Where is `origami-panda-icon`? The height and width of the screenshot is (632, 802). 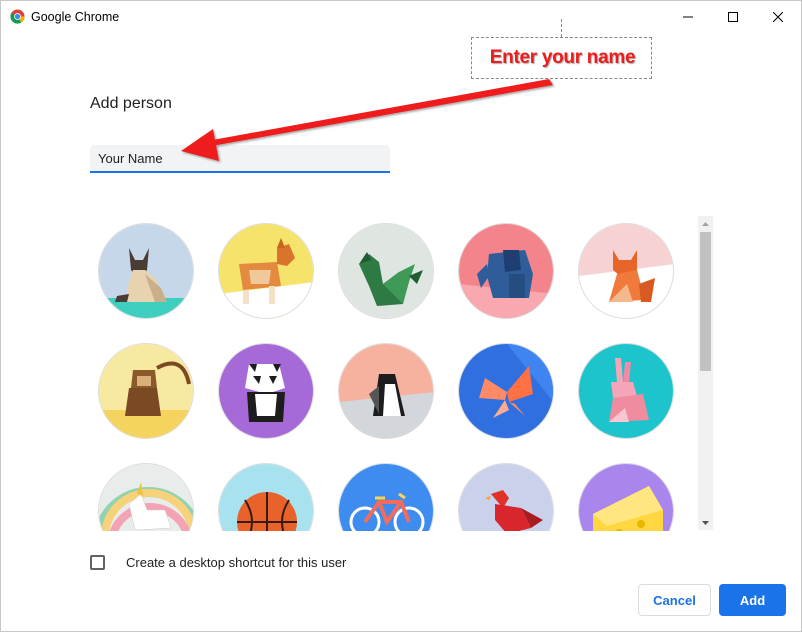 origami-panda-icon is located at coordinates (266, 391).